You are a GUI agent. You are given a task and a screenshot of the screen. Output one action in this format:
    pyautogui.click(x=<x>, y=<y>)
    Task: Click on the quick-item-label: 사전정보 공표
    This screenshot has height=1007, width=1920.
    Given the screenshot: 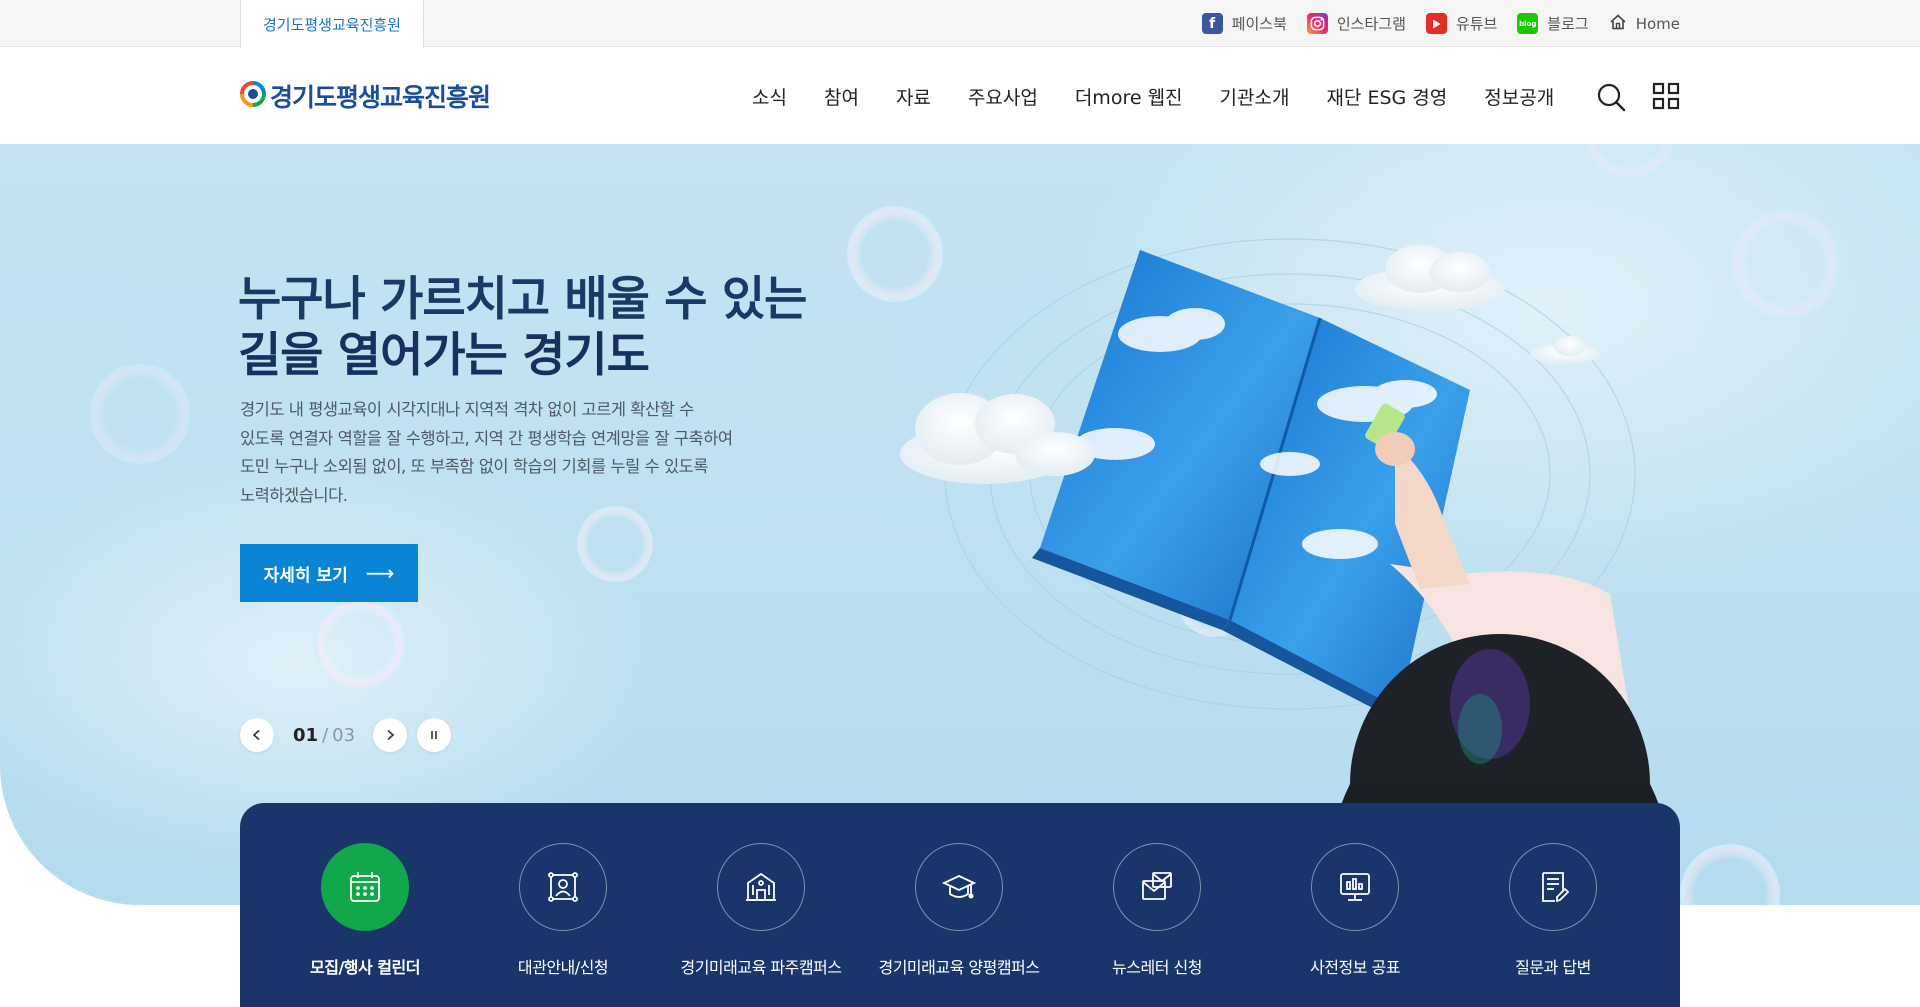 What is the action you would take?
    pyautogui.click(x=1355, y=967)
    